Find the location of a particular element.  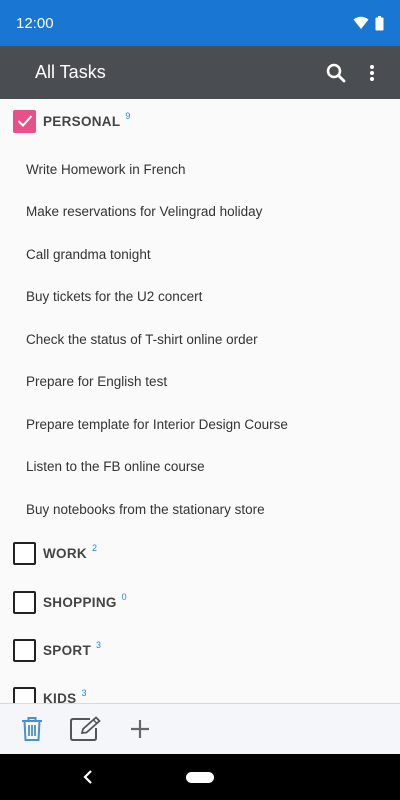

category-row-shopping: SHOPPING 0 is located at coordinates (200, 602).